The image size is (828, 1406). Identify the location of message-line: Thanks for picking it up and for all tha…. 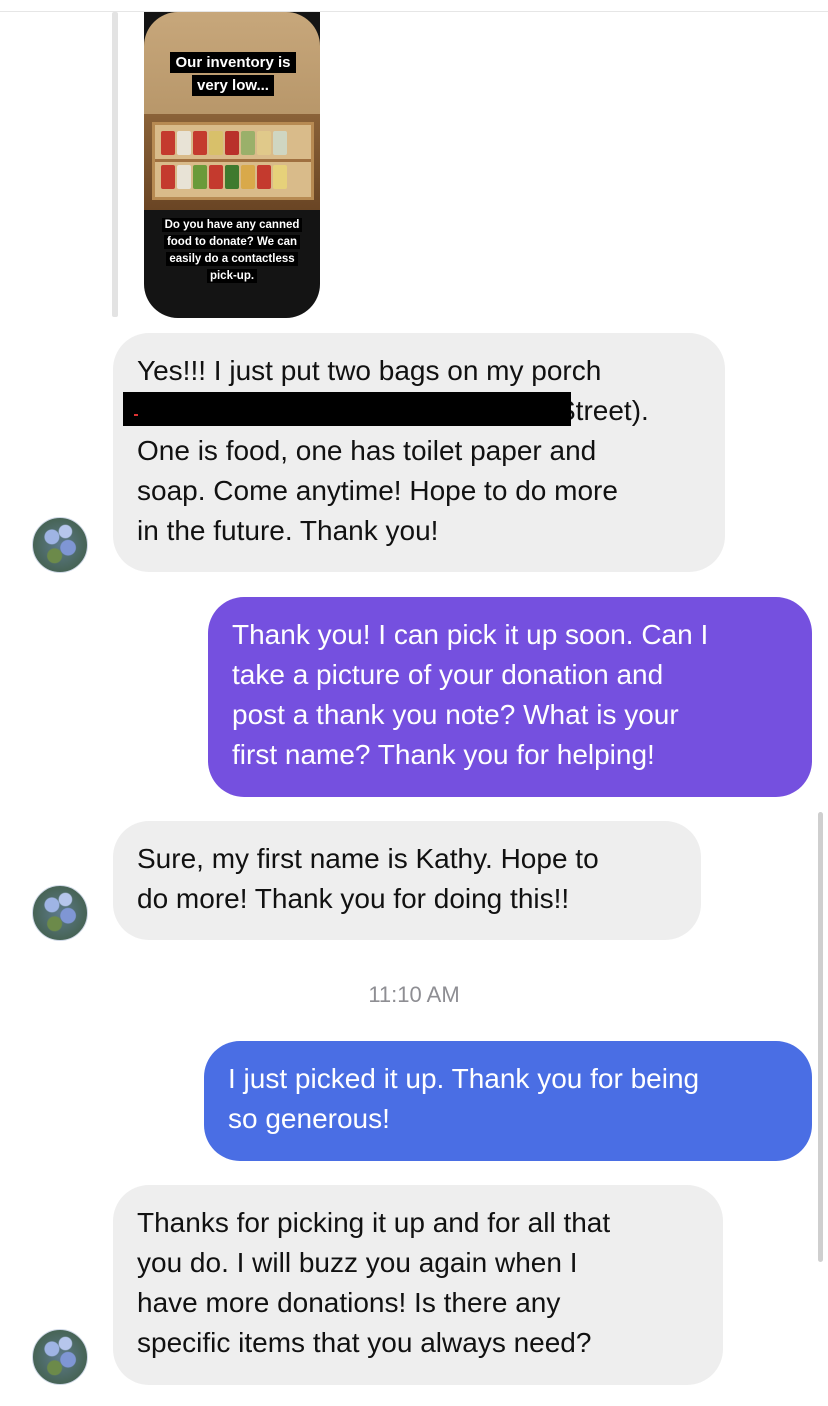
(374, 1222).